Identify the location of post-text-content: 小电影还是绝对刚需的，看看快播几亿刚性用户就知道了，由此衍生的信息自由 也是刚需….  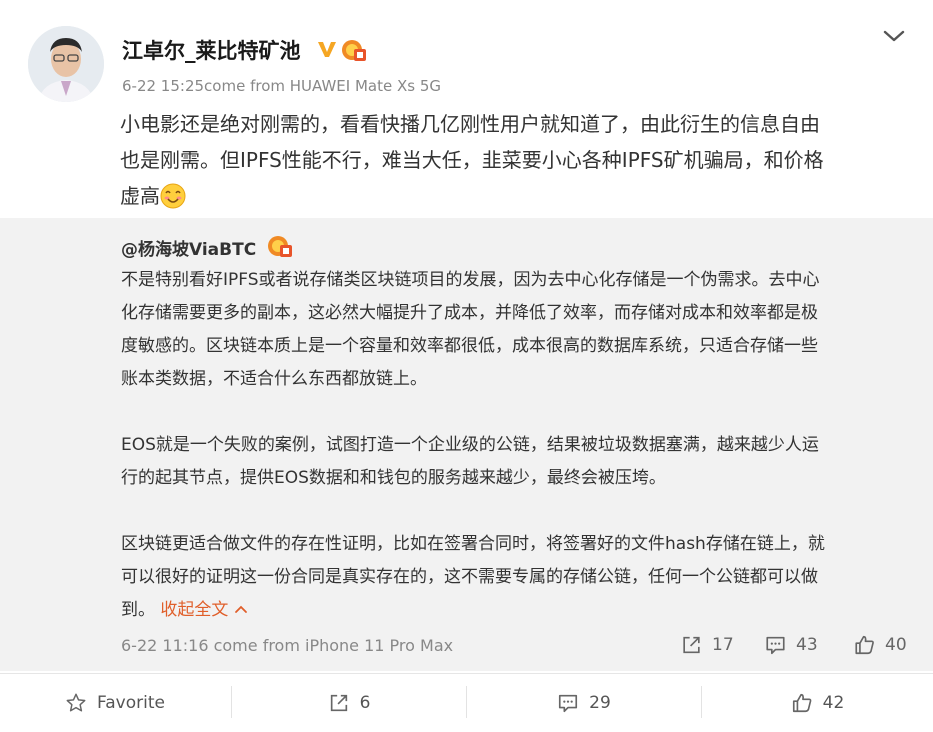
(472, 160).